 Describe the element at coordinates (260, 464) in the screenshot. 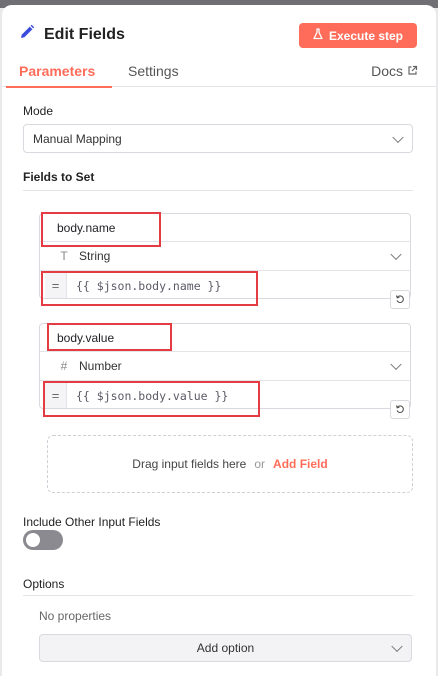

I see `or-text: or` at that location.